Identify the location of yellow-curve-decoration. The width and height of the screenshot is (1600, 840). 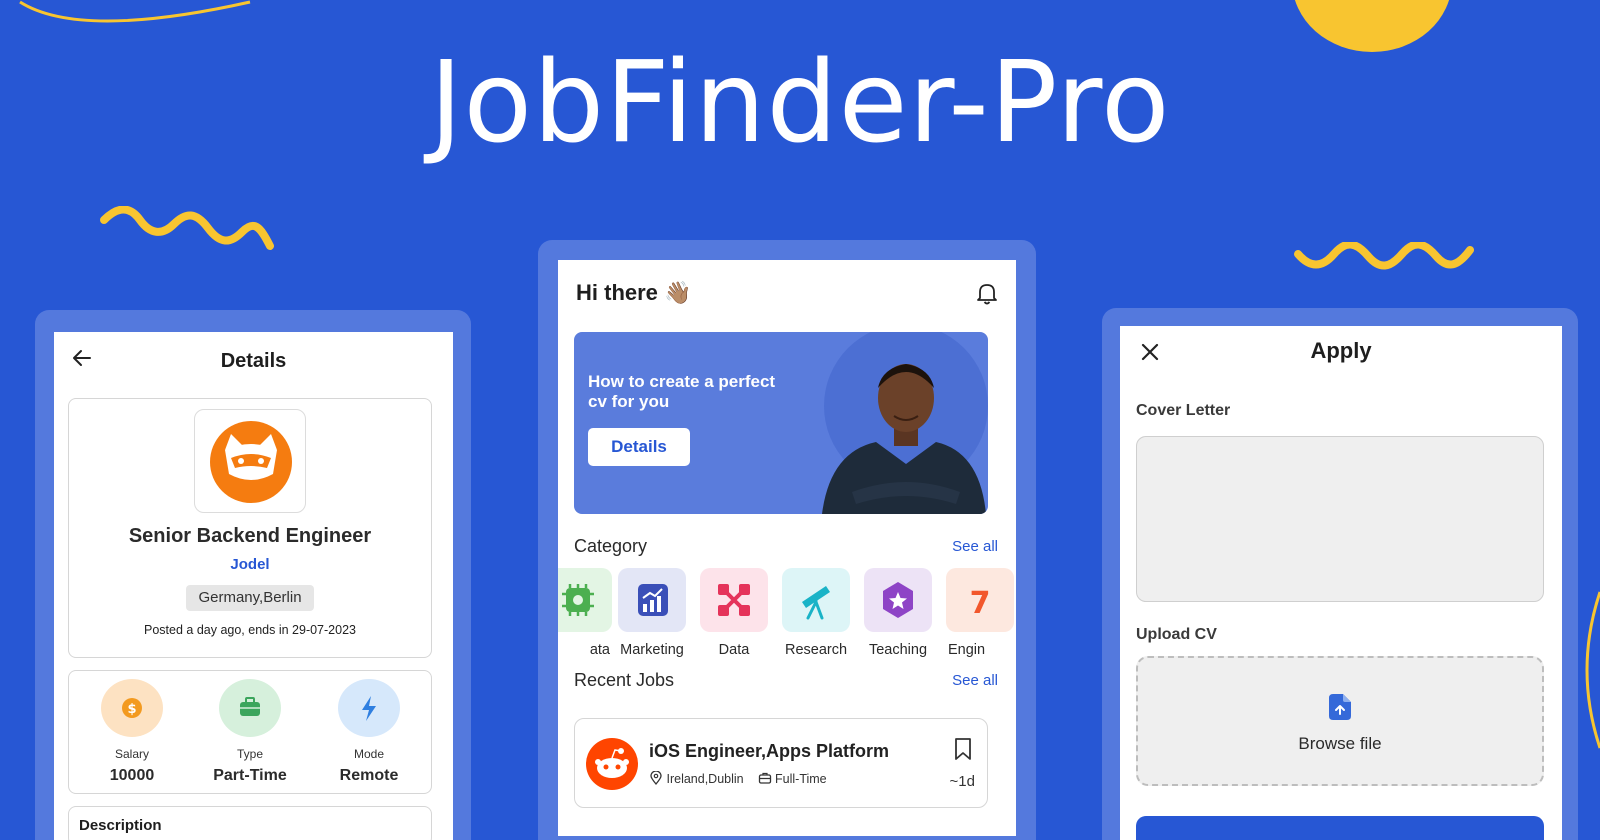
(135, 11).